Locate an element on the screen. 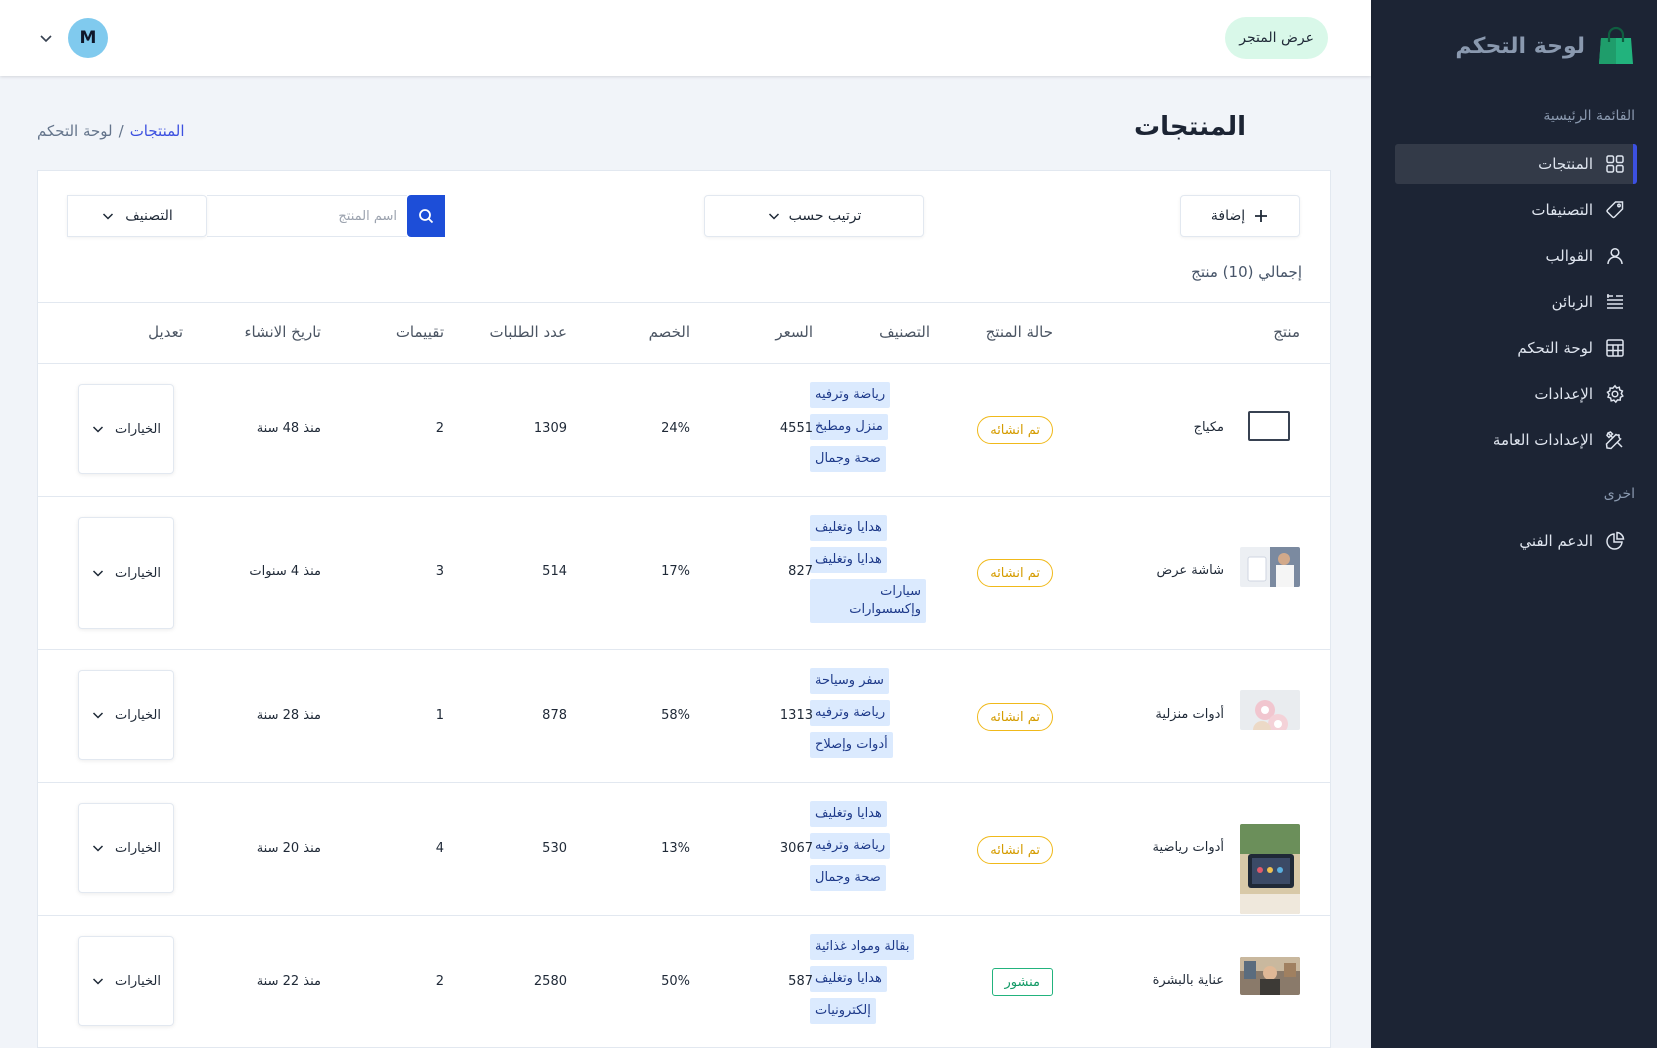 The image size is (1657, 1048). sidebar-item-label: الإعدادات العامة is located at coordinates (1542, 440).